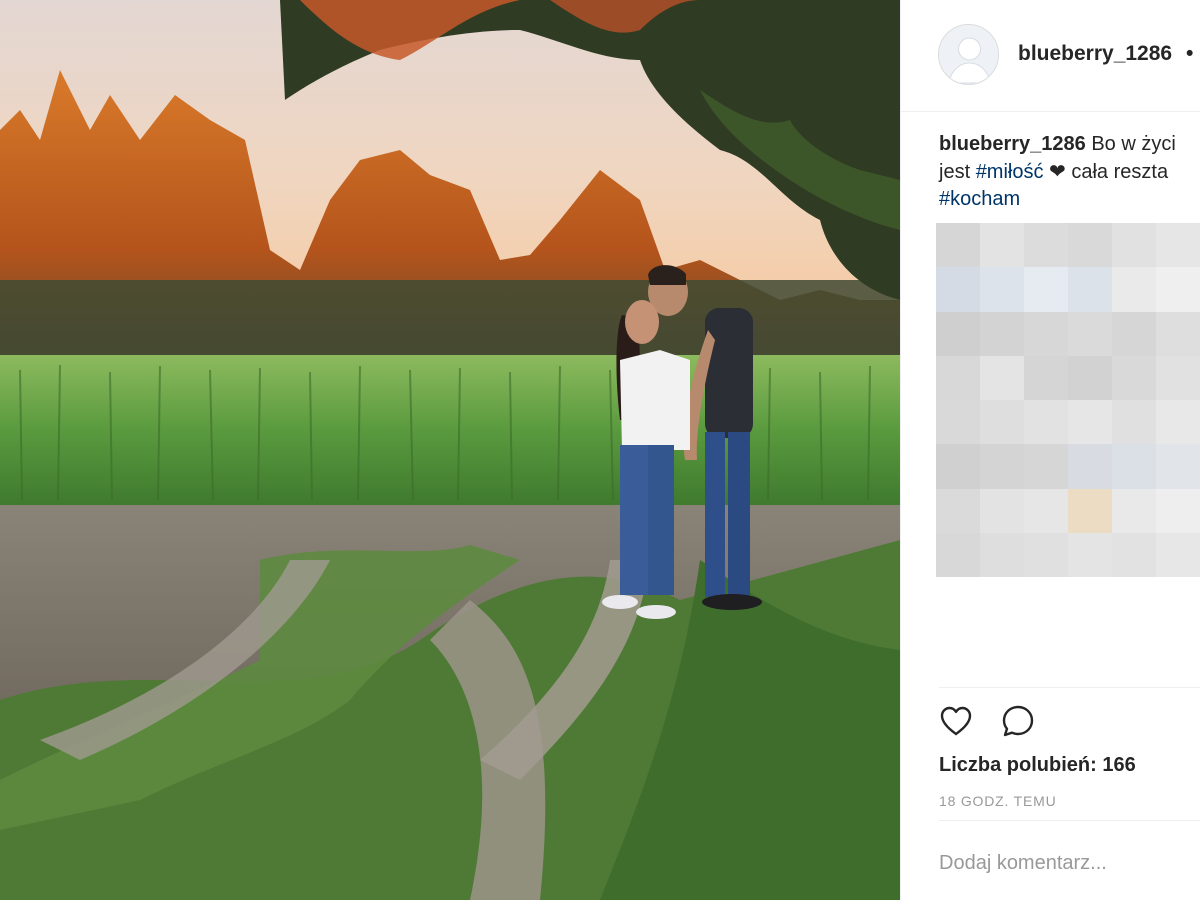 The image size is (1200, 900). What do you see at coordinates (1130, 144) in the screenshot?
I see `caption-text-line1: Bo w życi` at bounding box center [1130, 144].